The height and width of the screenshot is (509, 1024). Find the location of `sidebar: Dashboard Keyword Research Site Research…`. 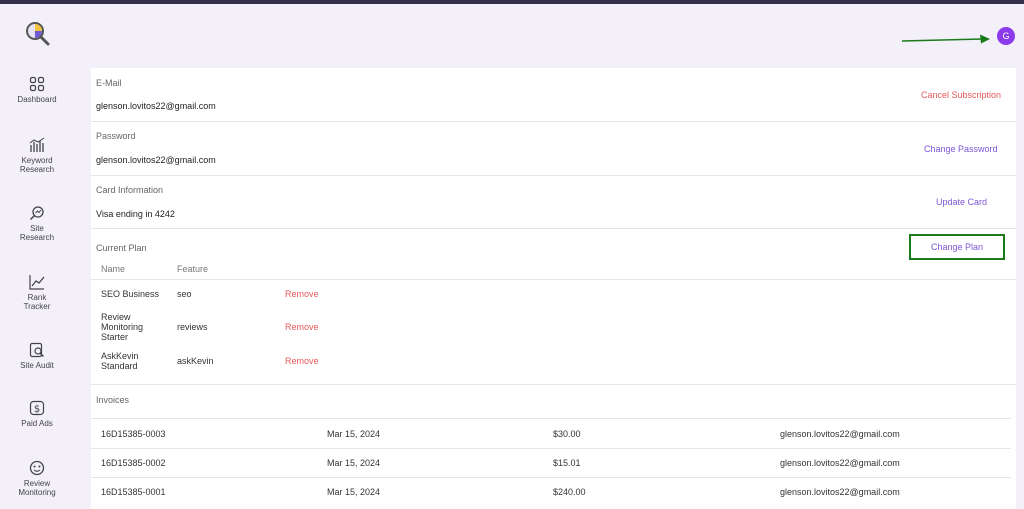

sidebar: Dashboard Keyword Research Site Research… is located at coordinates (37, 256).